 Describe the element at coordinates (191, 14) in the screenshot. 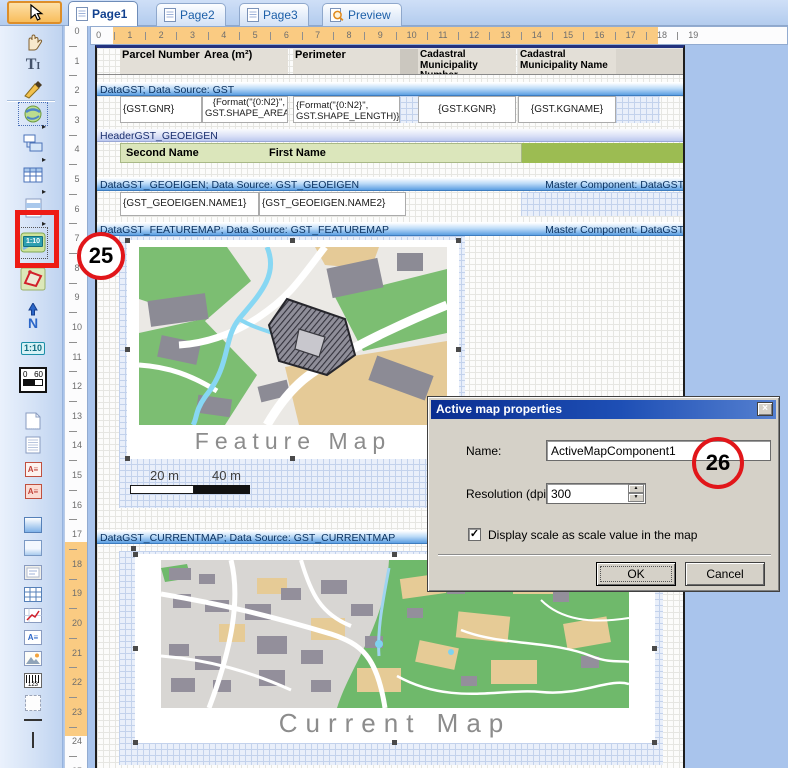

I see `tab-page2: Page2` at that location.